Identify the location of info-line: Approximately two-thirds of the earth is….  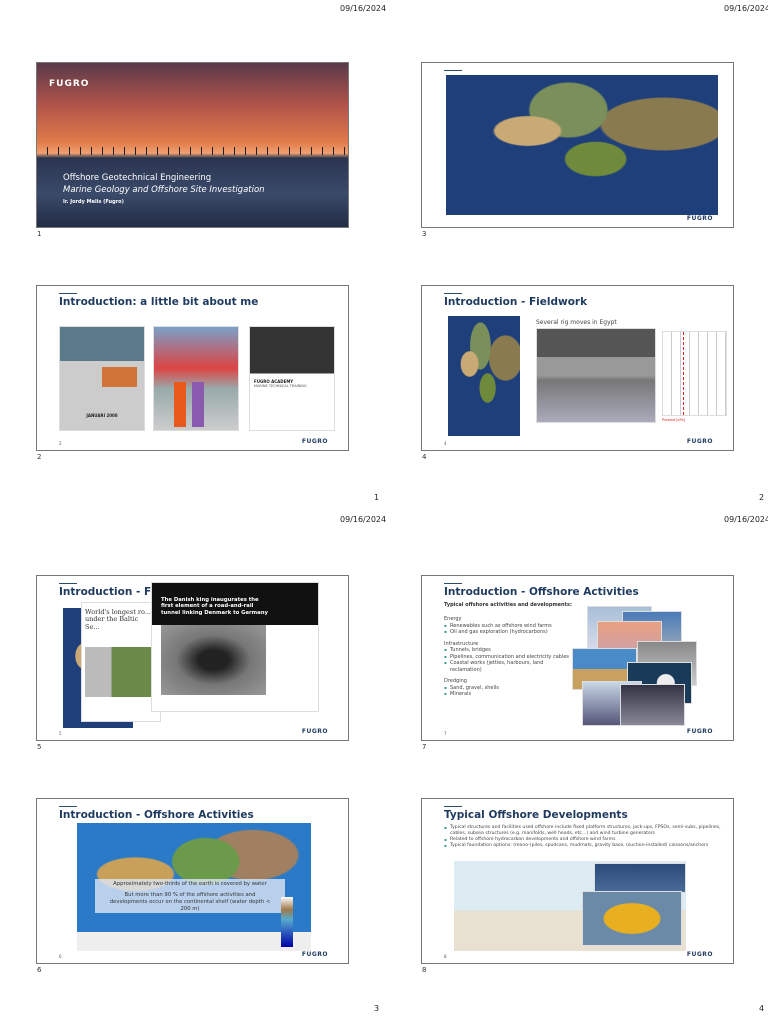
(190, 884).